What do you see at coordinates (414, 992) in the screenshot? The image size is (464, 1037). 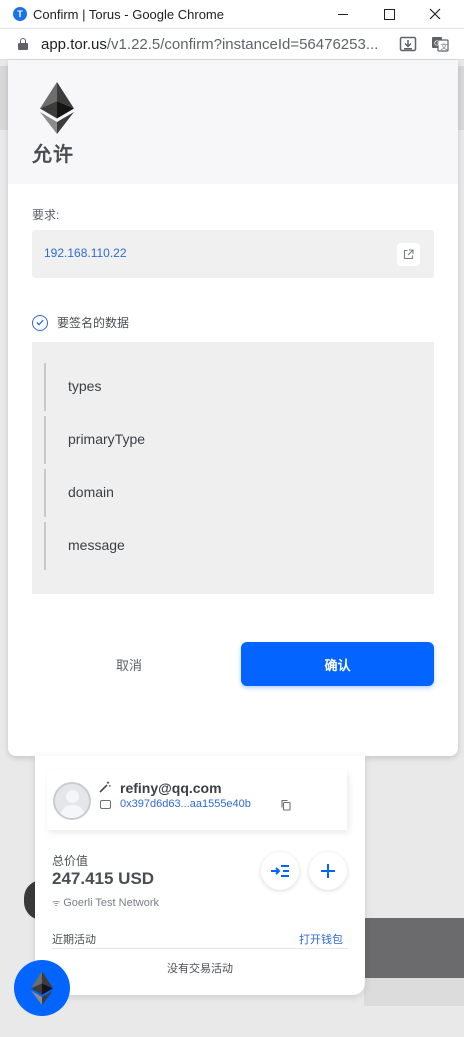 I see `background-light-panel` at bounding box center [414, 992].